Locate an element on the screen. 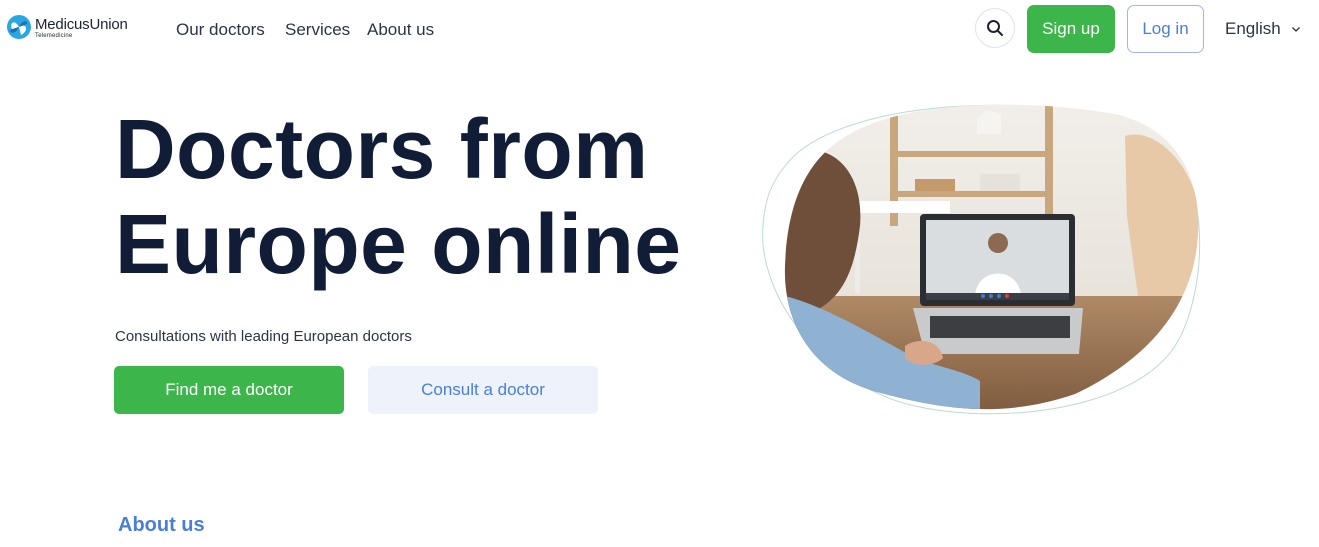 The image size is (1319, 547). login-button: Log in is located at coordinates (1165, 29).